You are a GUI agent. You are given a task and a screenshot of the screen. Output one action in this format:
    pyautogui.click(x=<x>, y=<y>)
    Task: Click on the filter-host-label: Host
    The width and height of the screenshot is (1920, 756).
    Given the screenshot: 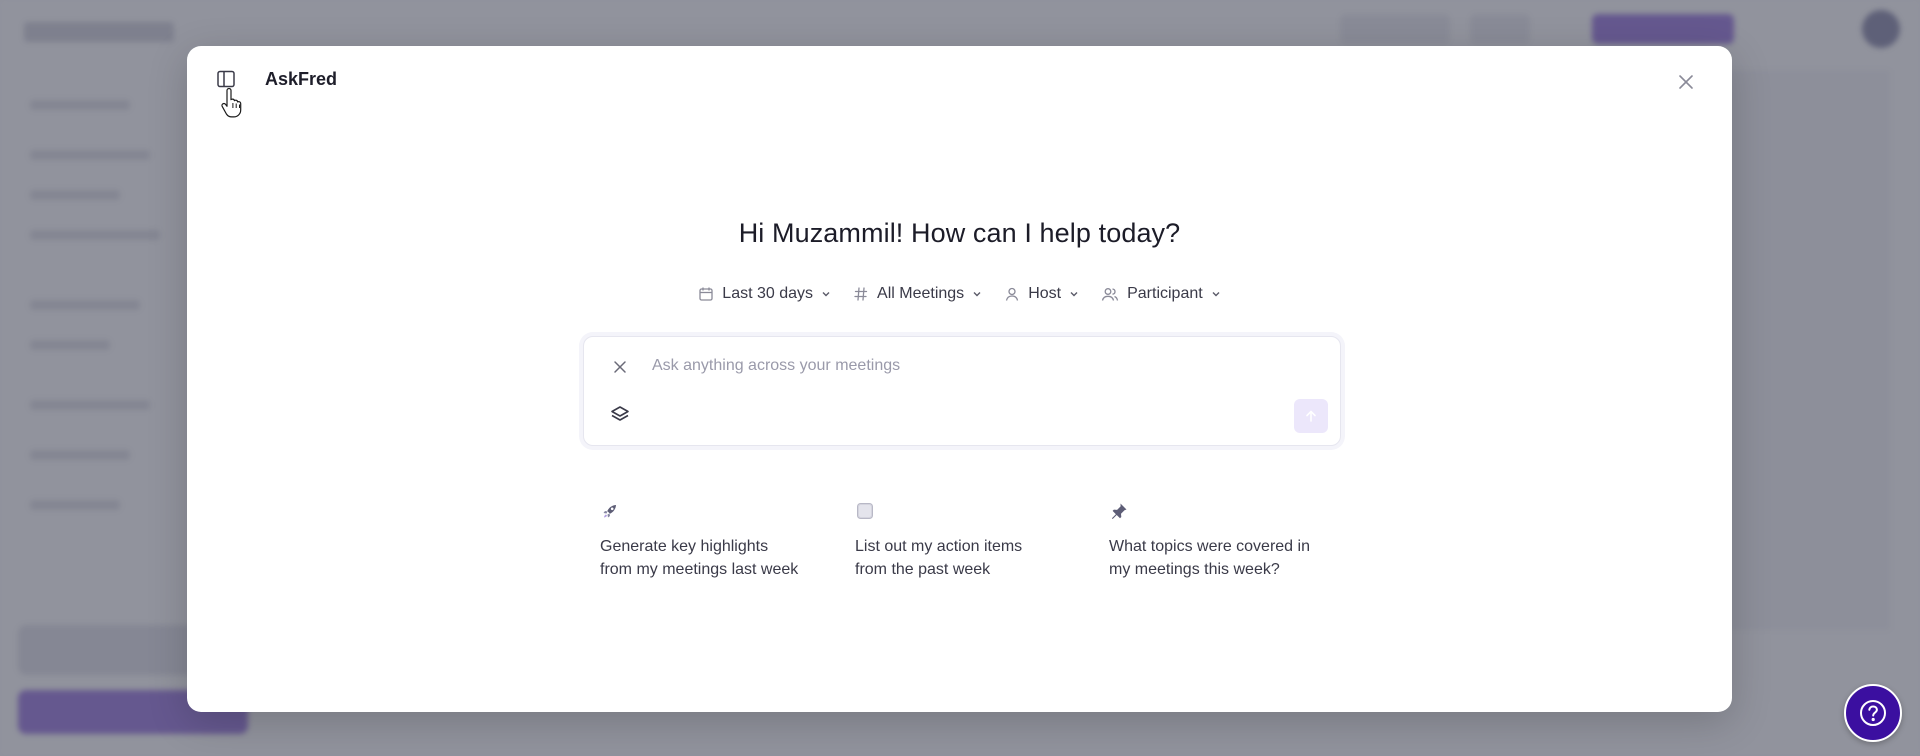 What is the action you would take?
    pyautogui.click(x=1045, y=293)
    